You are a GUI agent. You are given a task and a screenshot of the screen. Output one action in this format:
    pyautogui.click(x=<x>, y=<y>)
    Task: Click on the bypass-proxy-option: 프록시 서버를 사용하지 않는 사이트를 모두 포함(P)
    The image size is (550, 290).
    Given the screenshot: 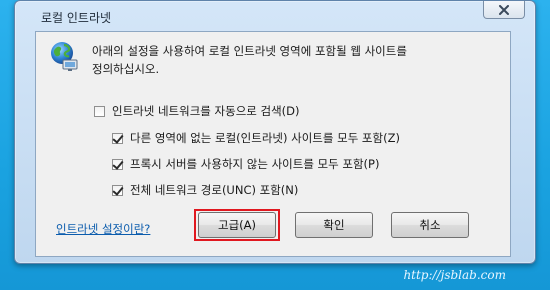 What is the action you would take?
    pyautogui.click(x=245, y=164)
    